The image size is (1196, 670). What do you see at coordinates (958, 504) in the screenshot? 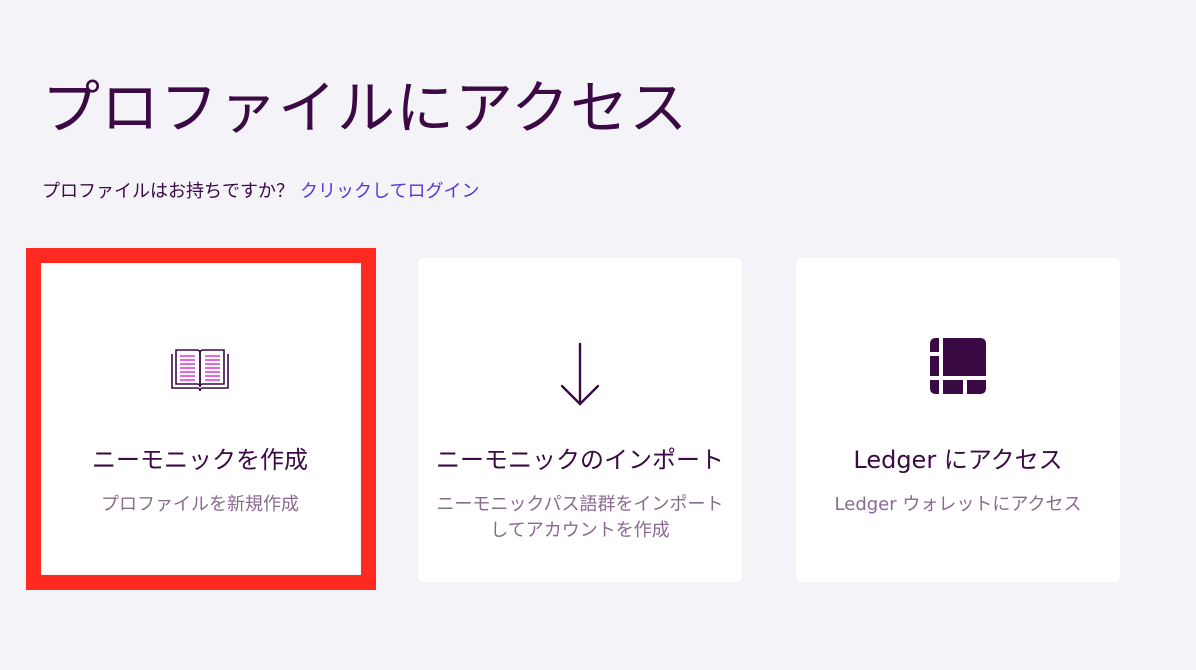
I see `card-description: Ledger ウォレットにアクセス` at bounding box center [958, 504].